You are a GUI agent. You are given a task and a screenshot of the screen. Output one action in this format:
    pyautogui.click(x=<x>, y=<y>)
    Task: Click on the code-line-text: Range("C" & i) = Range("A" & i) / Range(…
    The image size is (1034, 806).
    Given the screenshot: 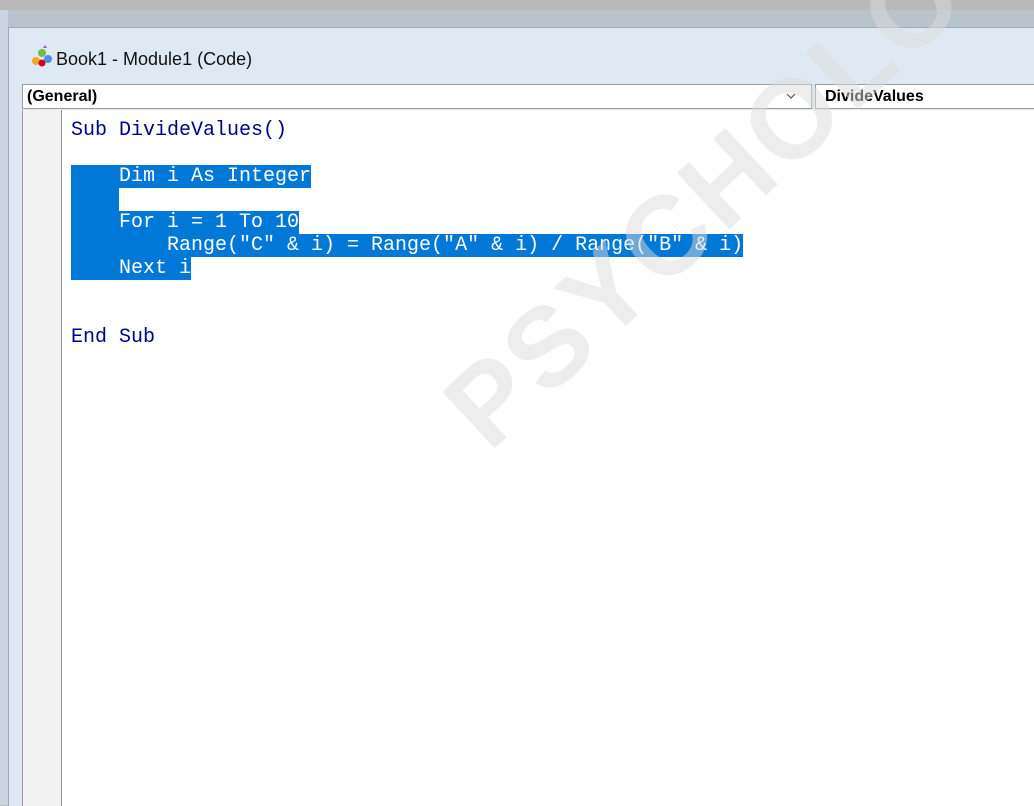 What is the action you would take?
    pyautogui.click(x=407, y=245)
    